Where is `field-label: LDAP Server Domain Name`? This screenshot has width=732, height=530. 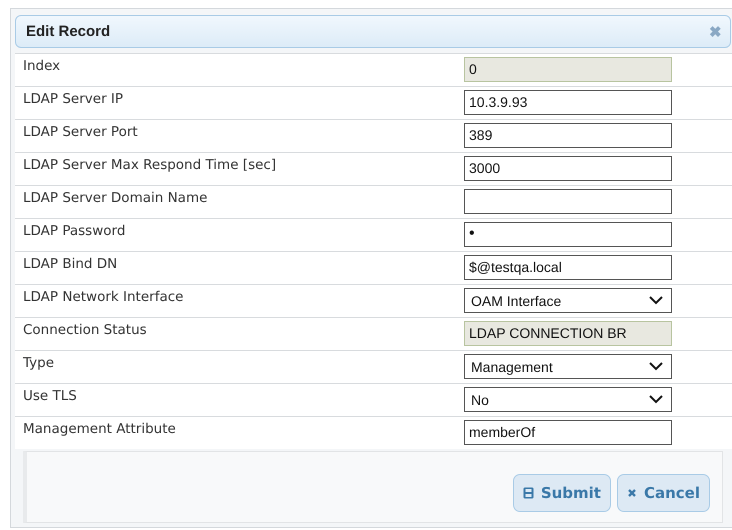 field-label: LDAP Server Domain Name is located at coordinates (115, 197).